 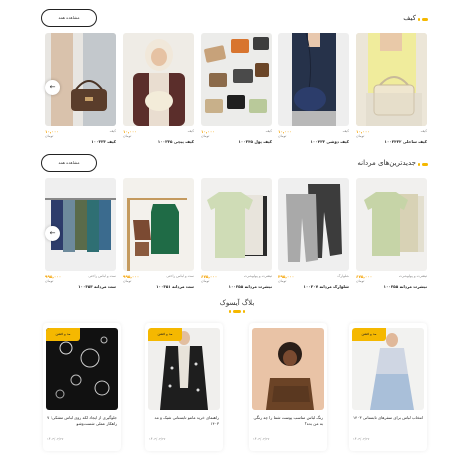 I want to click on bags-view-all-button: مشاهده همه, so click(x=69, y=18).